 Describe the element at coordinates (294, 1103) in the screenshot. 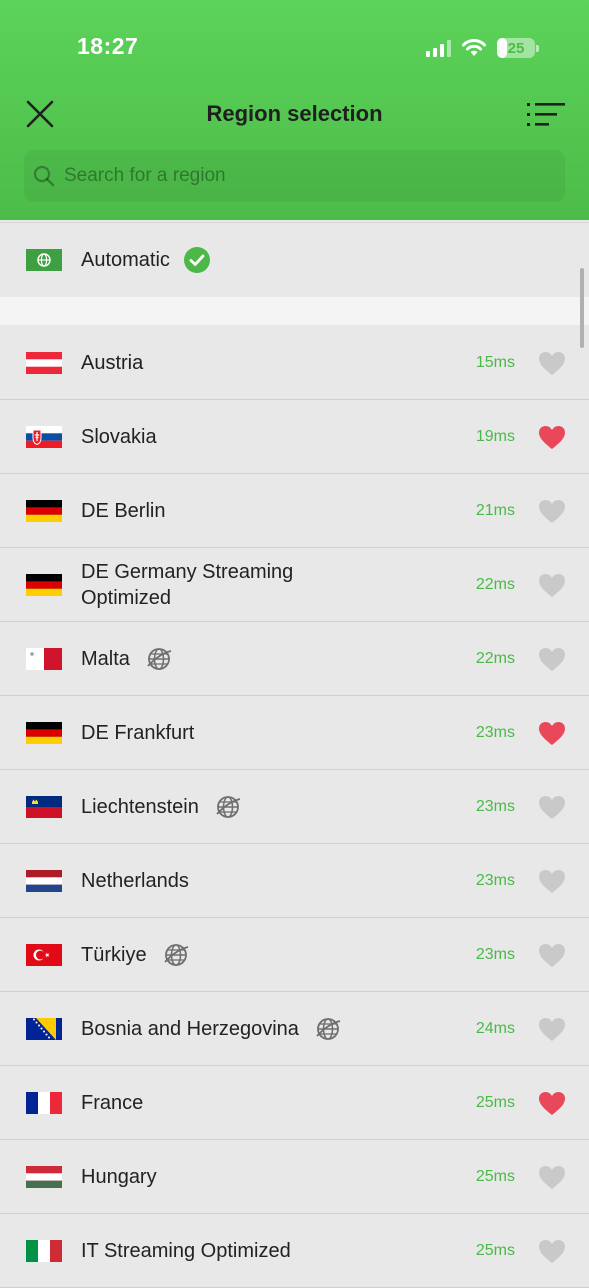

I see `region-row: France 25ms` at that location.